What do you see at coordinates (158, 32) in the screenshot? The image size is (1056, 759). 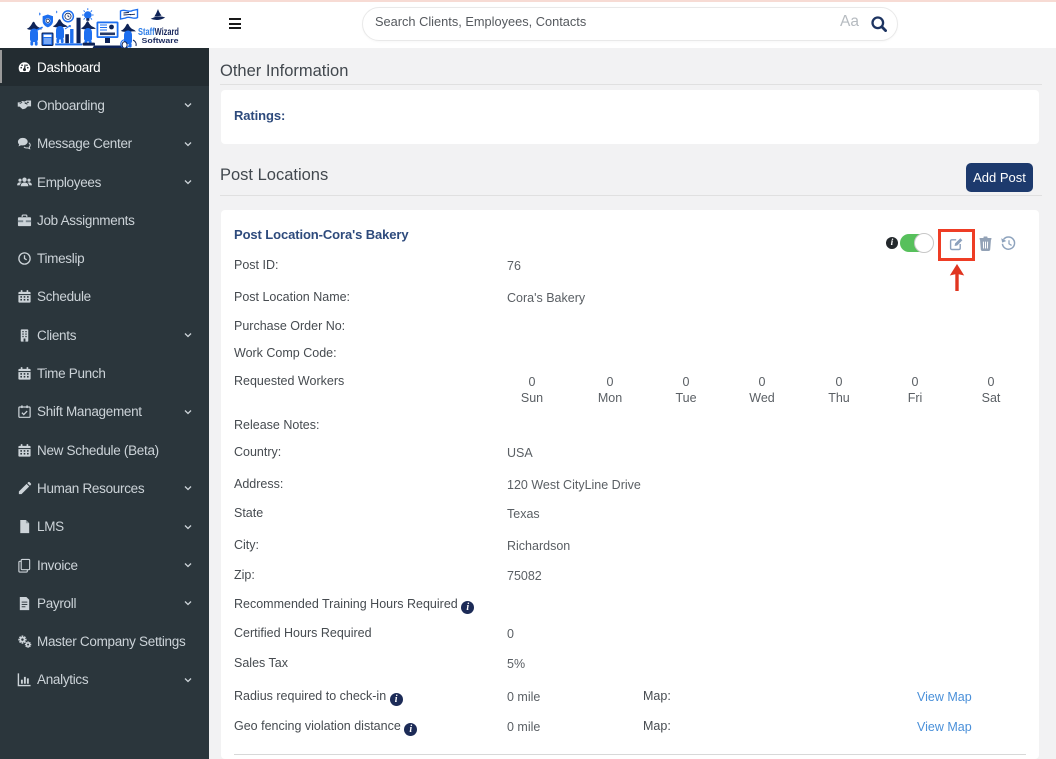 I see `svg-text: StaffWizard` at bounding box center [158, 32].